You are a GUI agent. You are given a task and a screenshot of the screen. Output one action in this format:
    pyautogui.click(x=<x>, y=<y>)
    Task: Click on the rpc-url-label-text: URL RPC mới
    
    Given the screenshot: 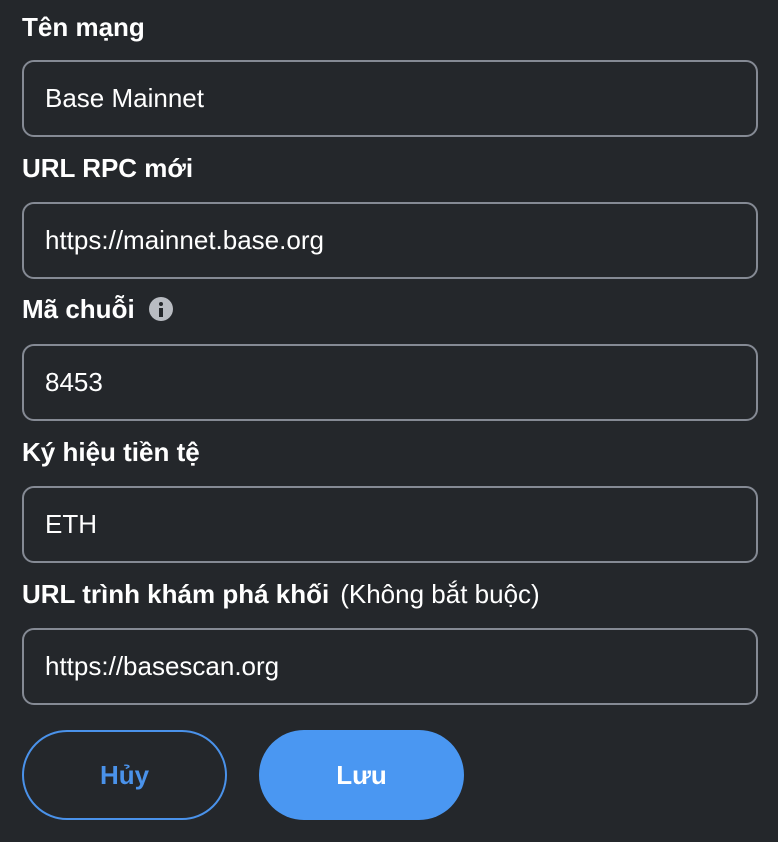 What is the action you would take?
    pyautogui.click(x=108, y=167)
    